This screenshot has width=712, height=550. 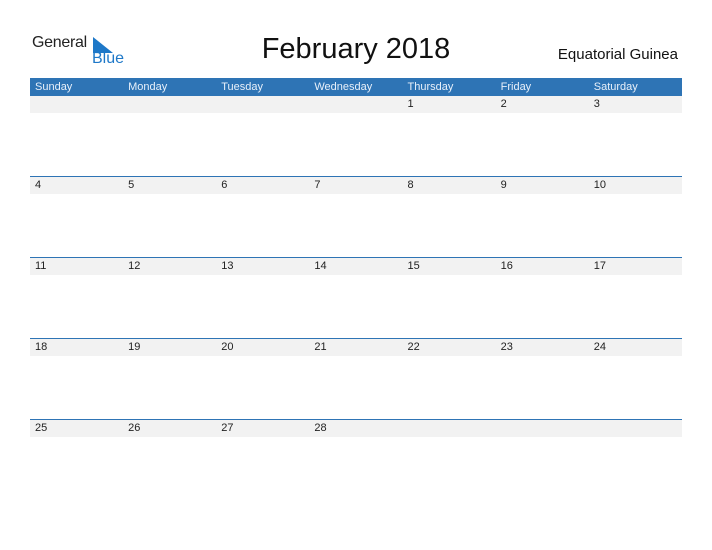 What do you see at coordinates (343, 87) in the screenshot?
I see `weekday-wednesday: Wednesday` at bounding box center [343, 87].